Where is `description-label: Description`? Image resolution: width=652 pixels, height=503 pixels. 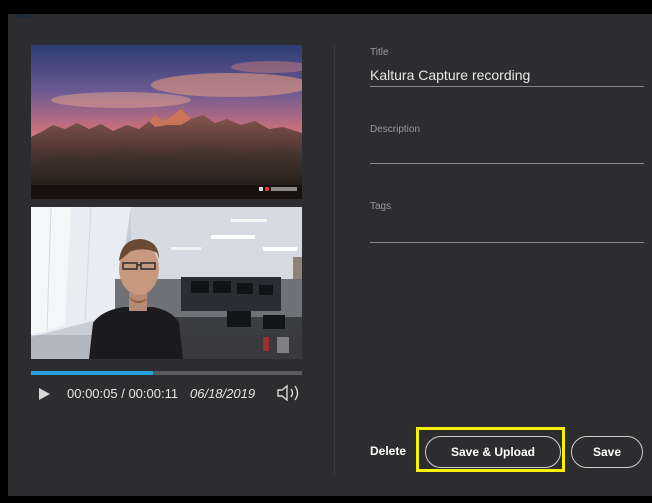 description-label: Description is located at coordinates (395, 129).